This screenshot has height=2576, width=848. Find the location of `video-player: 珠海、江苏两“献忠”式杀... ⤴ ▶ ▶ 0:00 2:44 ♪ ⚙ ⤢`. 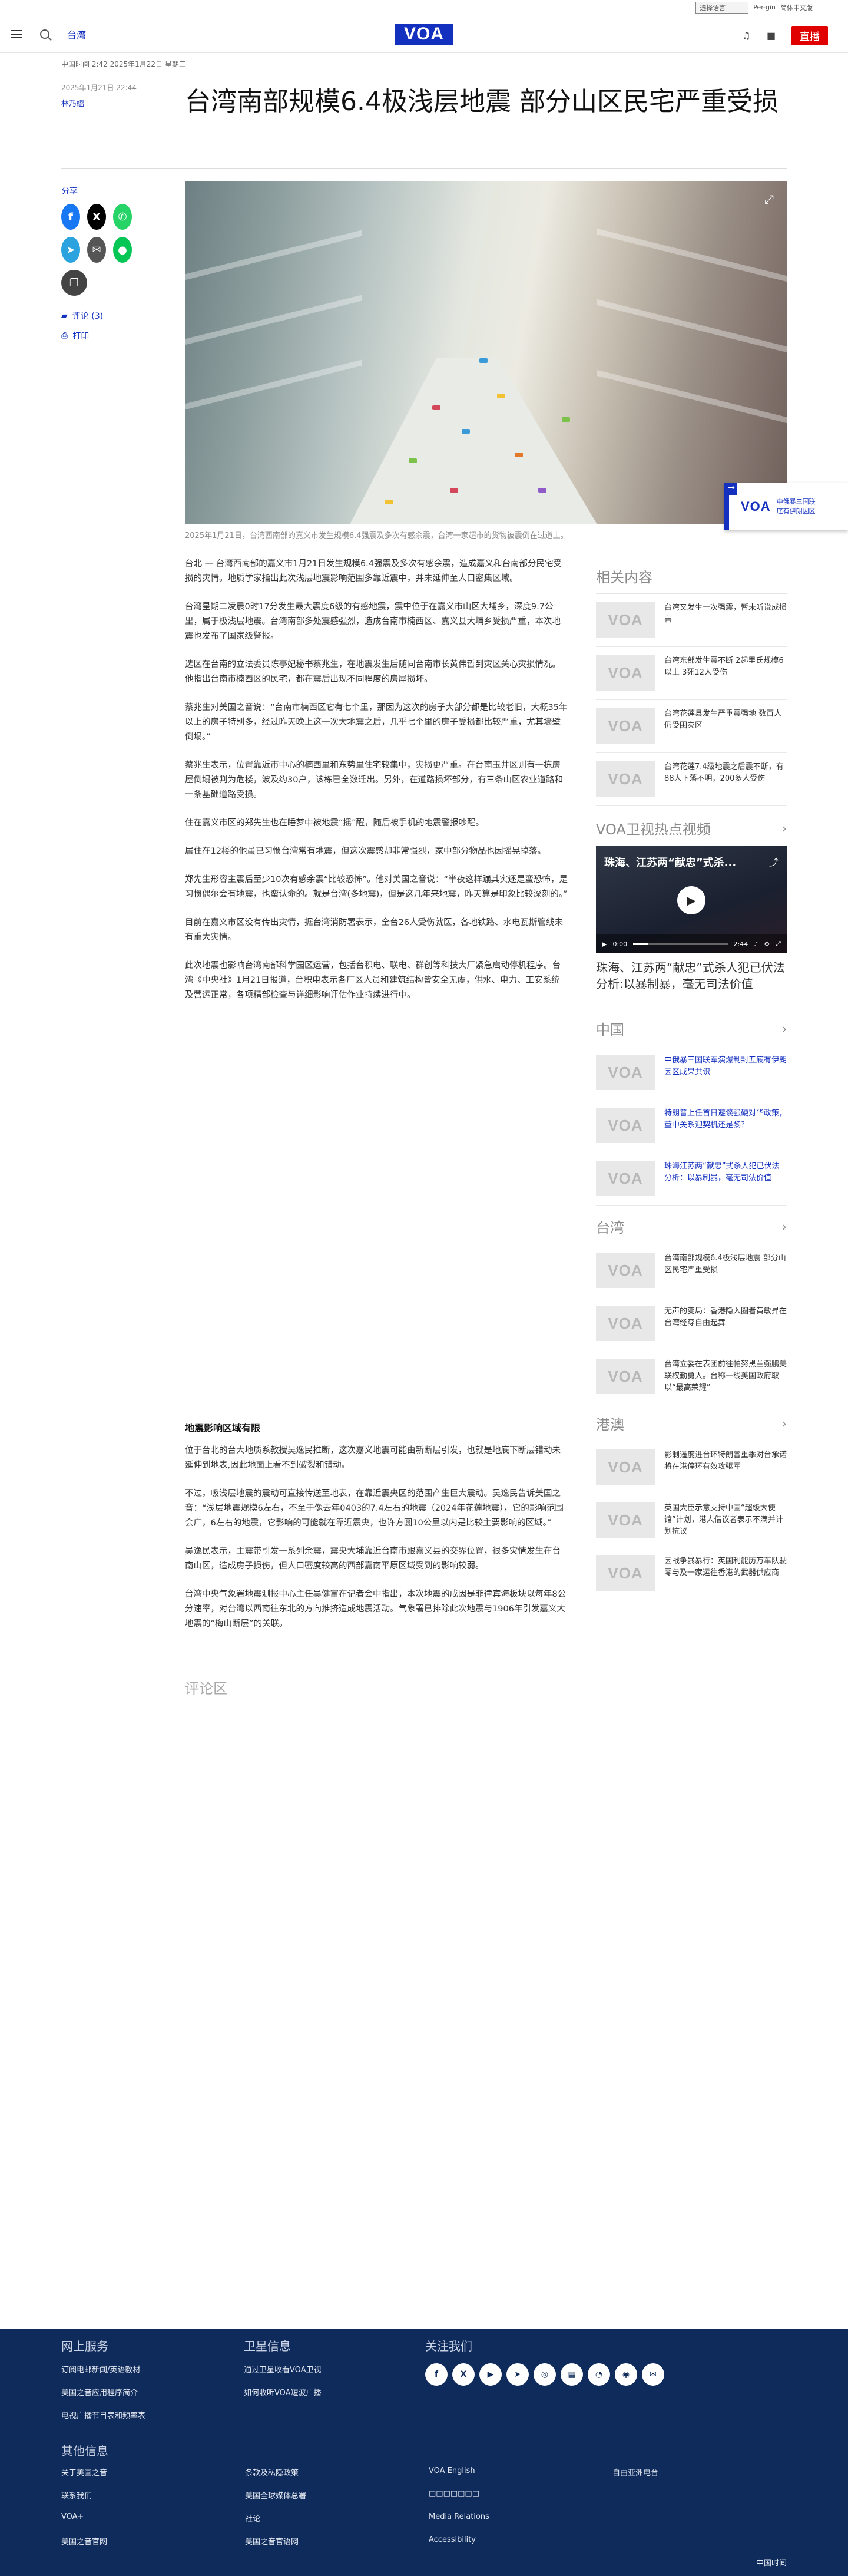

video-player: 珠海、江苏两“献忠”式杀... ⤴ ▶ ▶ 0:00 2:44 ♪ ⚙ ⤢ is located at coordinates (691, 899).